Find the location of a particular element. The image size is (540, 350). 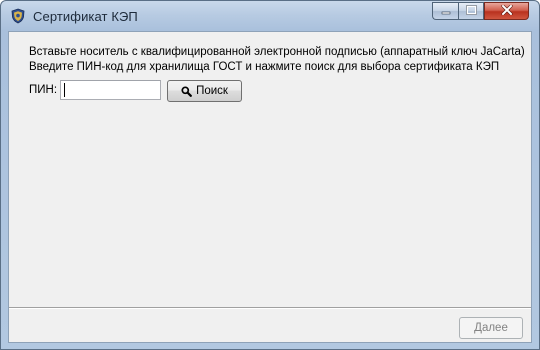

search-button: Поиск is located at coordinates (204, 91).